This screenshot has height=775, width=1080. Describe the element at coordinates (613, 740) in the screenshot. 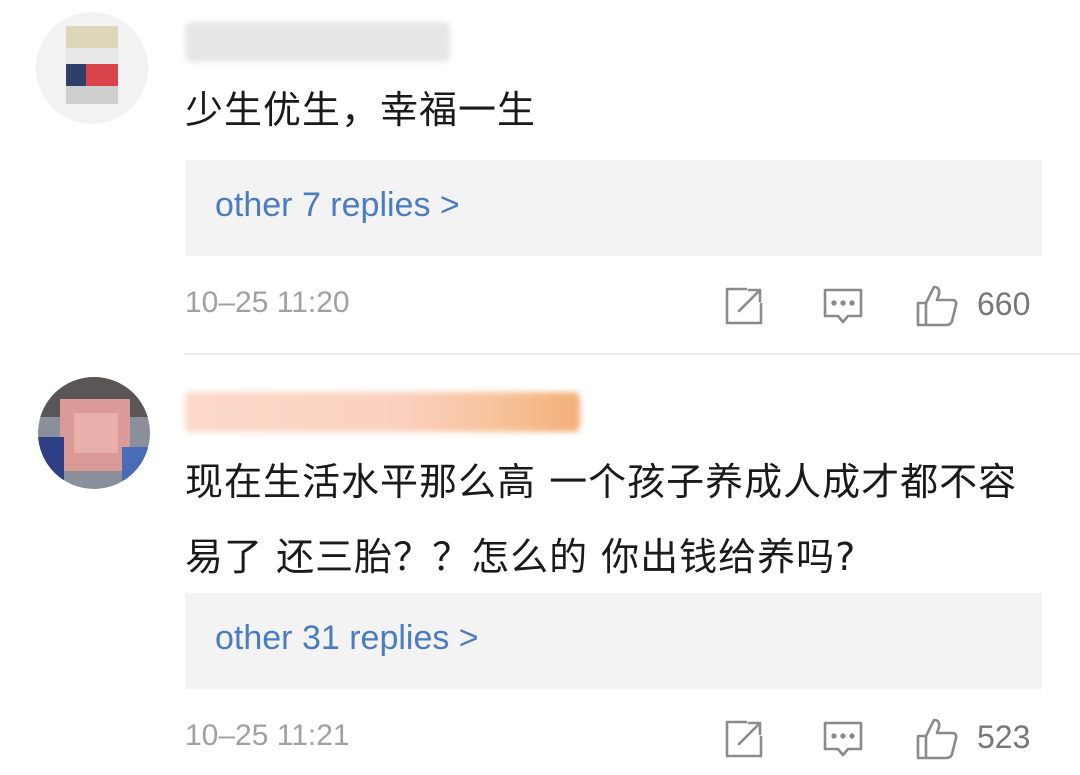

I see `comment-meta: 10–25 11:21 523` at that location.